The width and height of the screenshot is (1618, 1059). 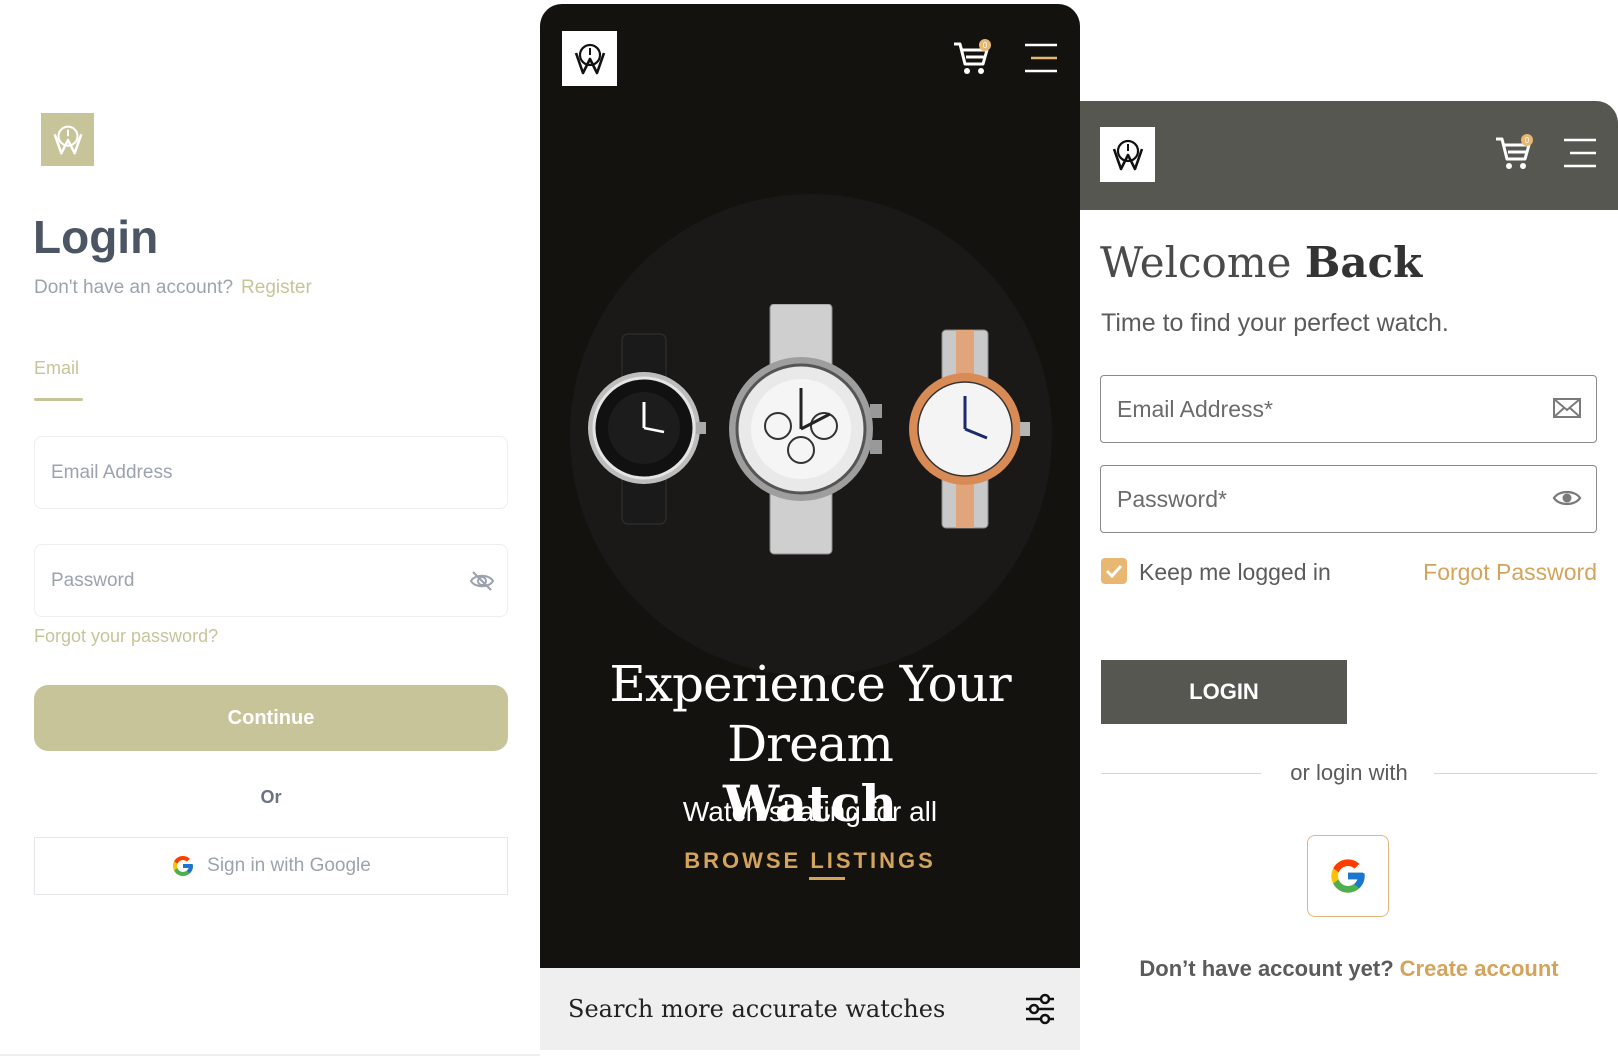 I want to click on keep-logged-in-label: Keep me logged in, so click(x=1235, y=572).